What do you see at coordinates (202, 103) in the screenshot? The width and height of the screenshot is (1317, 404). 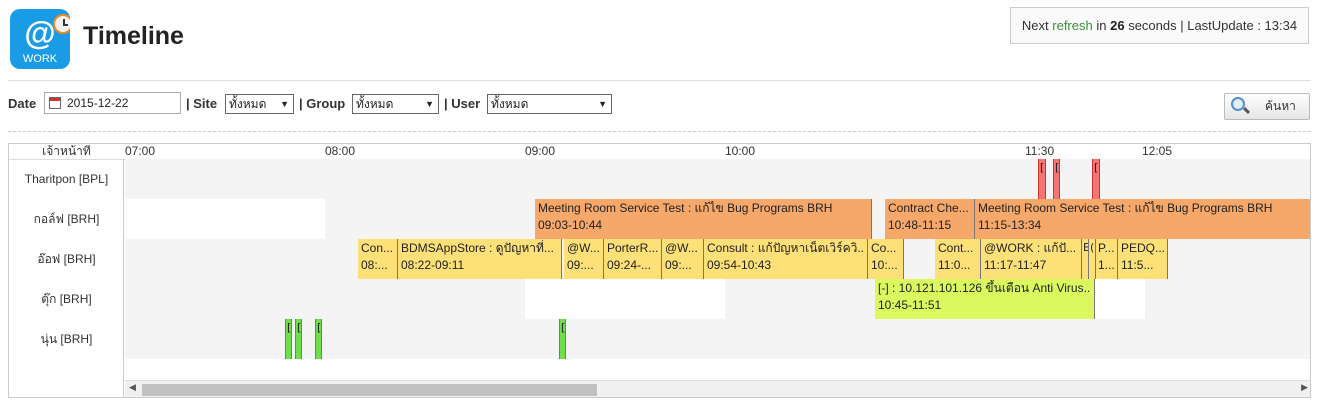 I see `site-label: | Site` at bounding box center [202, 103].